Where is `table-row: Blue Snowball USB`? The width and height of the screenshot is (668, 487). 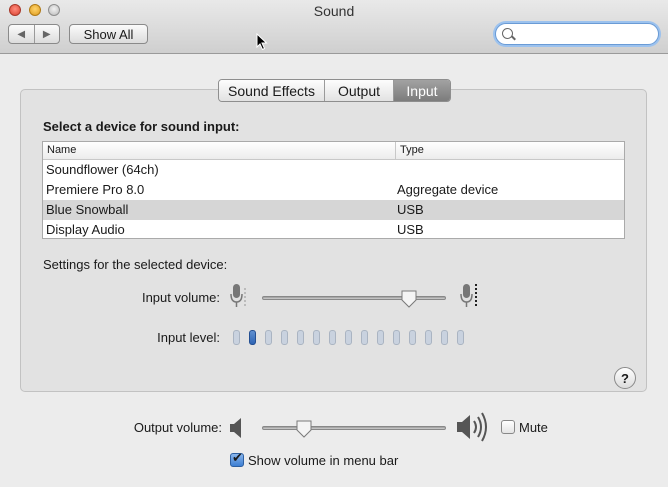
table-row: Blue Snowball USB is located at coordinates (333, 210).